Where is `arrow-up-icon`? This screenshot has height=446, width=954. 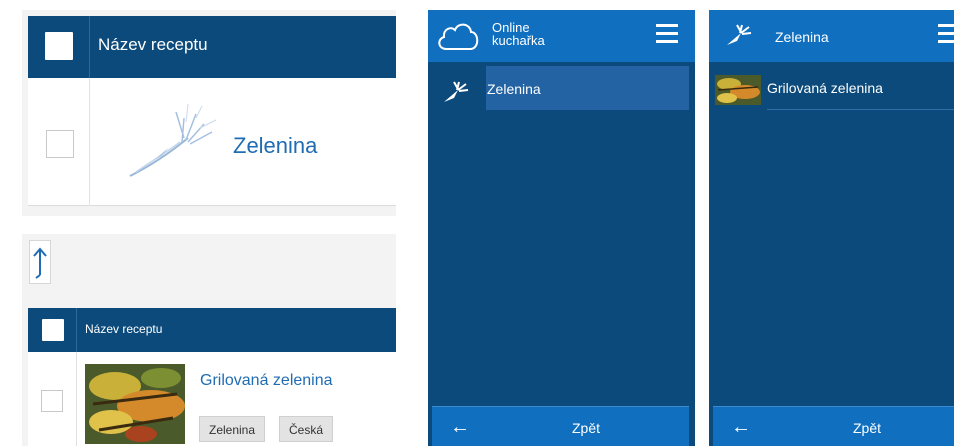
arrow-up-icon is located at coordinates (40, 263).